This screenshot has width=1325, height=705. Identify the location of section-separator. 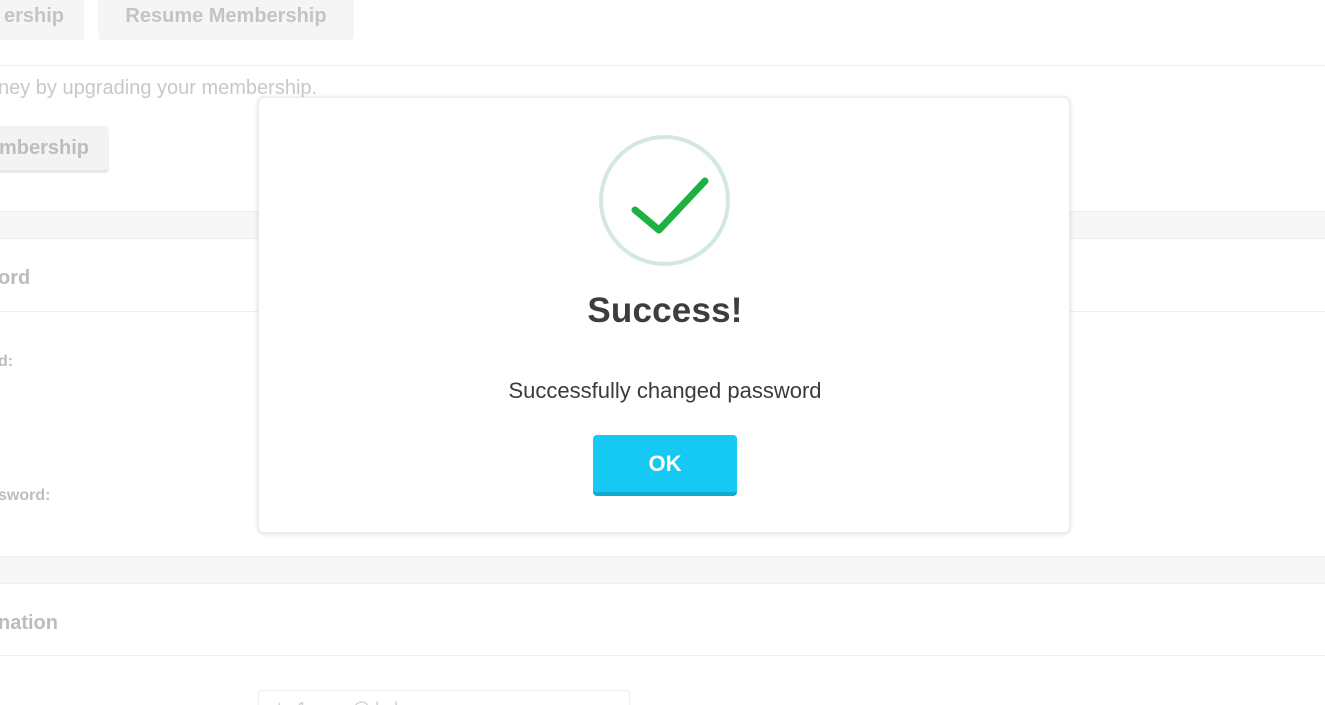
(662, 570).